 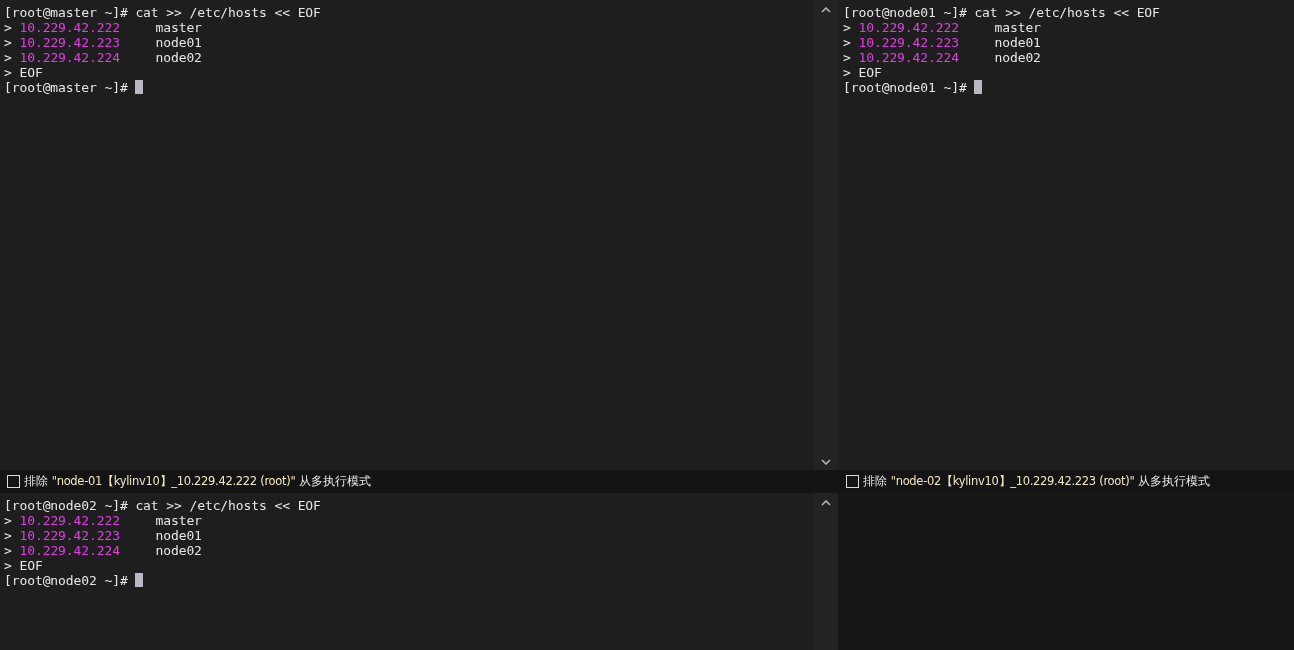 I want to click on exclude-label: 排除 "node-02【kylinv10】_10.229.42.223 (root)" 从多执行模式, so click(x=1037, y=481).